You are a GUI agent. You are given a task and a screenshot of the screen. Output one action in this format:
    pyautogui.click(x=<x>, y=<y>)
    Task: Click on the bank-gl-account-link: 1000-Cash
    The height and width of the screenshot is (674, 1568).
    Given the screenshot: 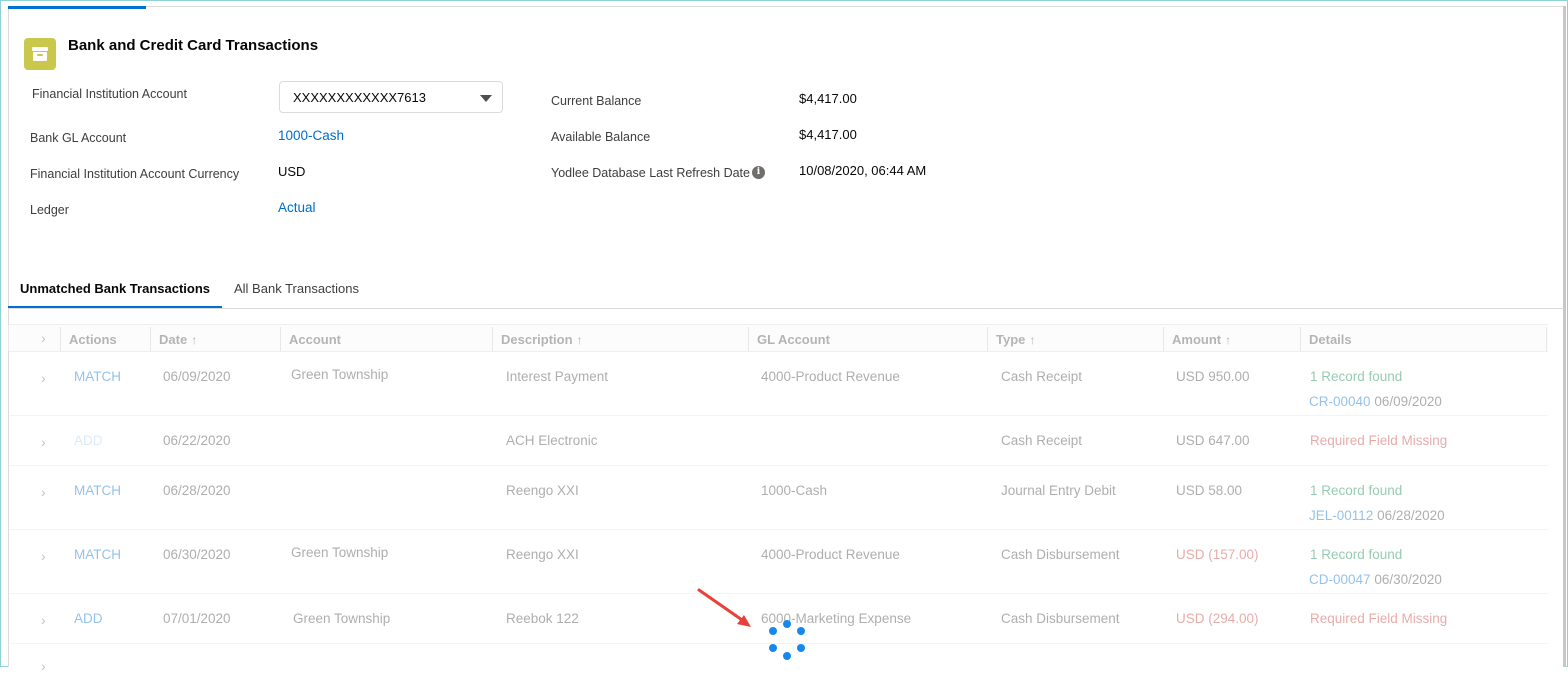 What is the action you would take?
    pyautogui.click(x=311, y=135)
    